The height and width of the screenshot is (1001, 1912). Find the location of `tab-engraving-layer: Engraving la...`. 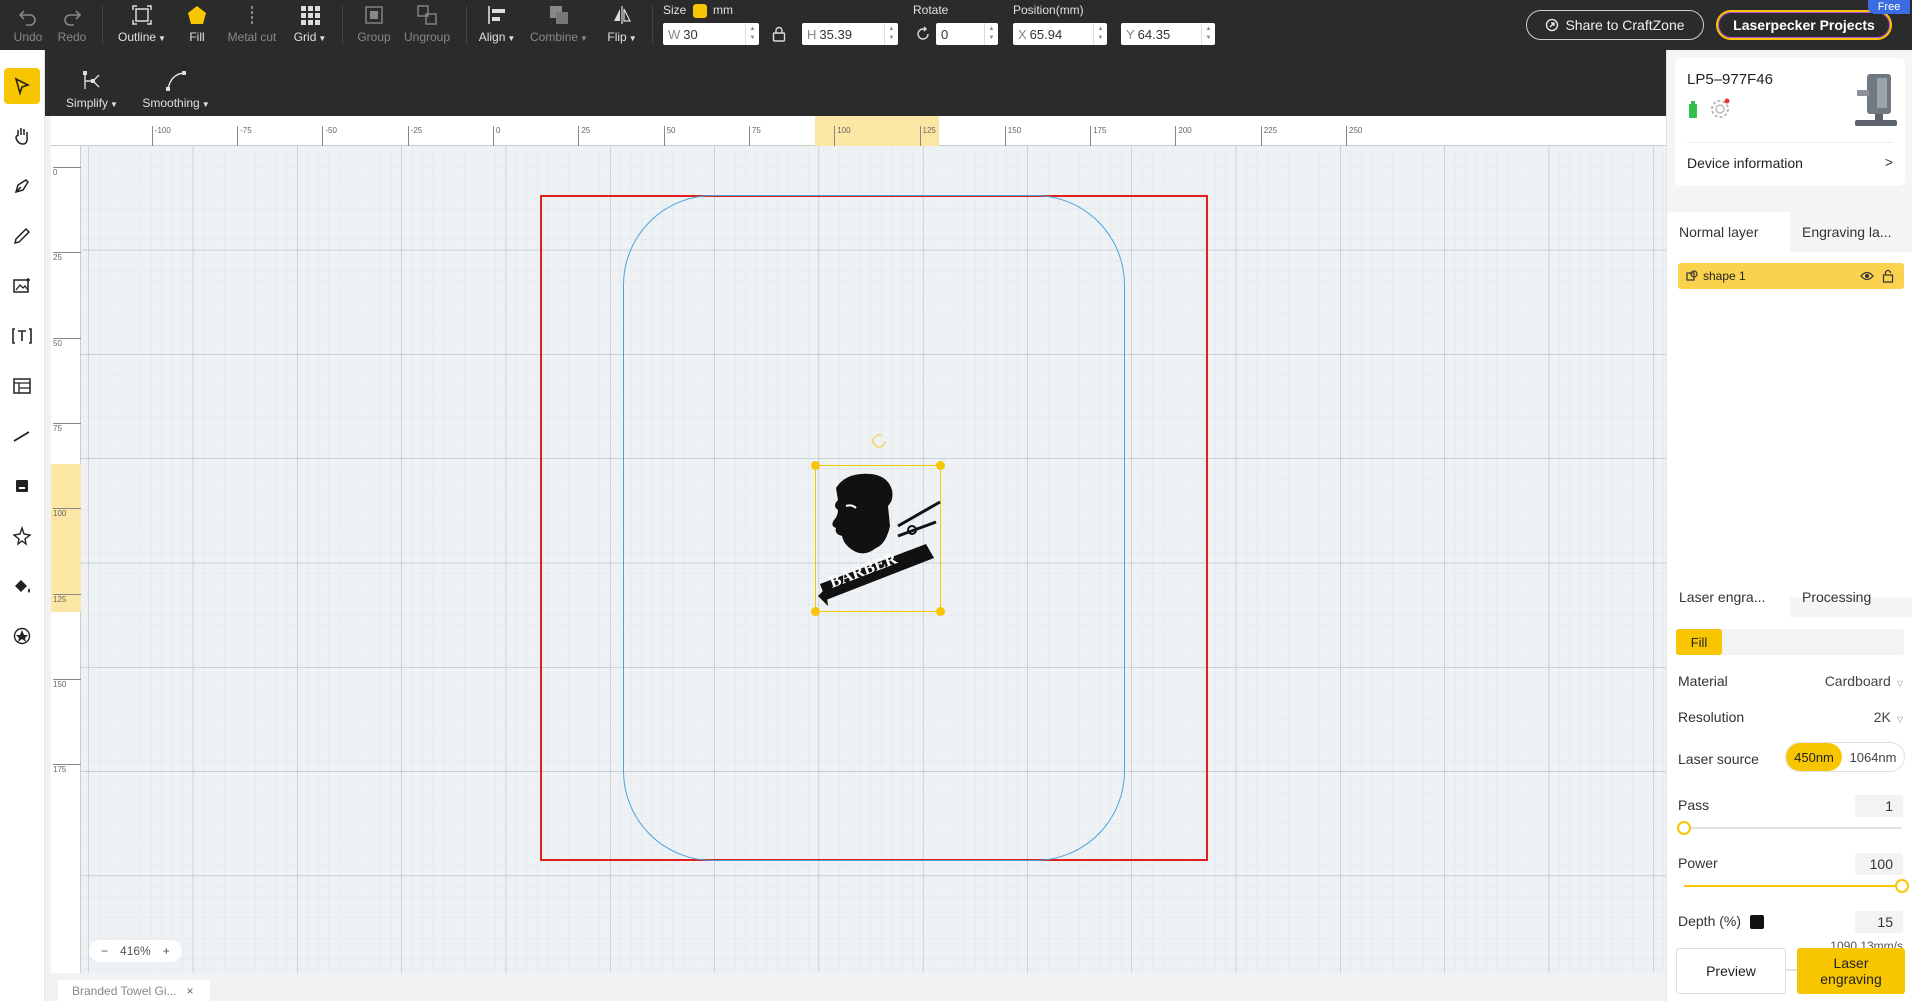

tab-engraving-layer: Engraving la... is located at coordinates (1851, 232).